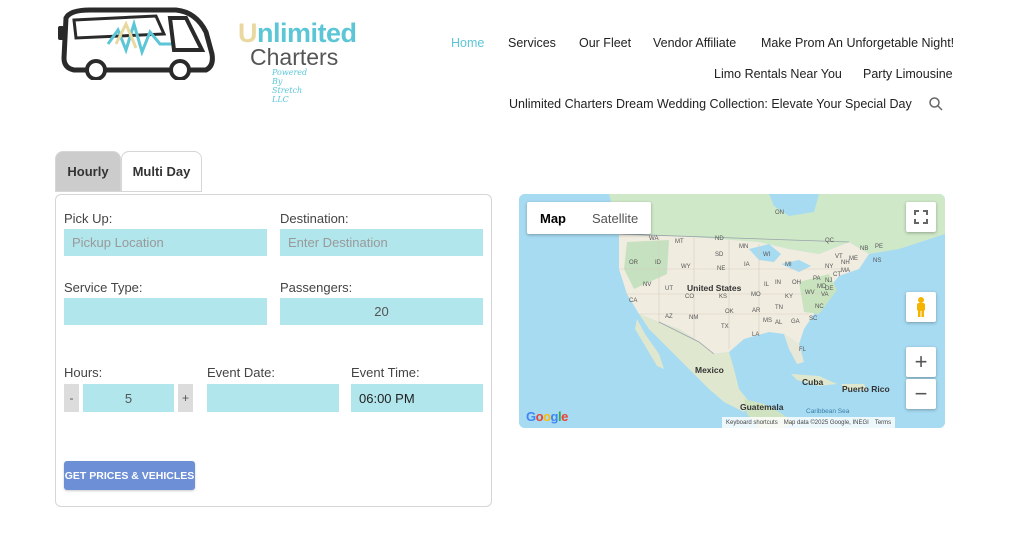 Image resolution: width=1024 pixels, height=536 pixels. Describe the element at coordinates (813, 319) in the screenshot. I see `map-state-sc: SC` at that location.